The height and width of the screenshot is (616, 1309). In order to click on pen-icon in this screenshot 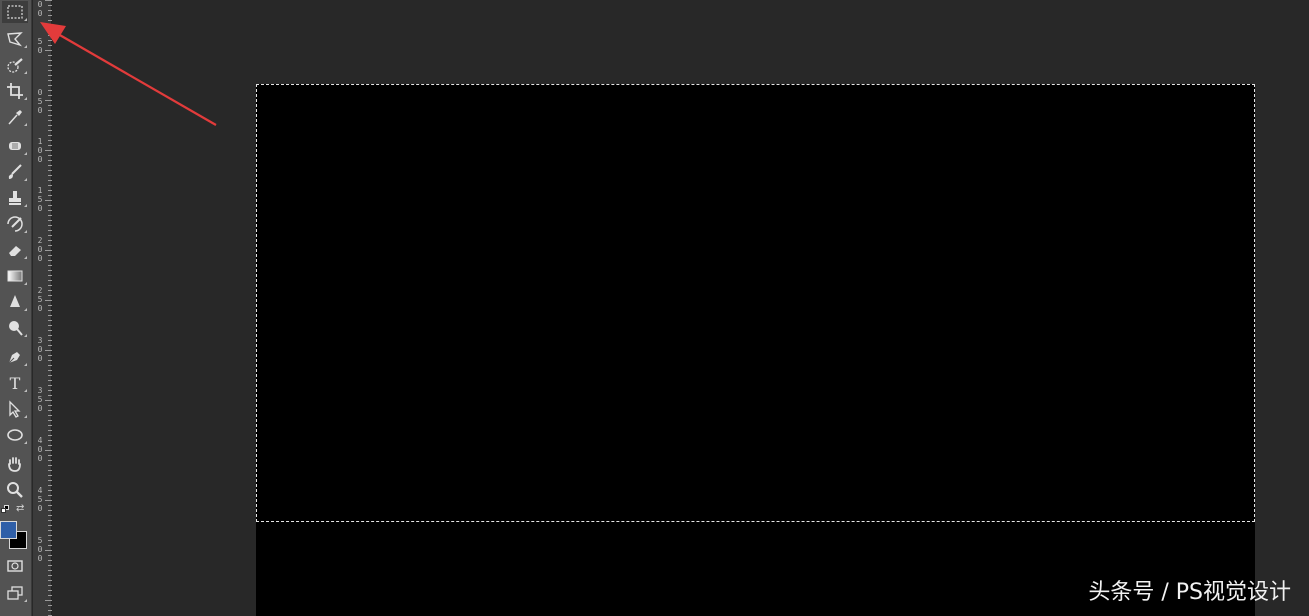, I will do `click(14, 358)`.